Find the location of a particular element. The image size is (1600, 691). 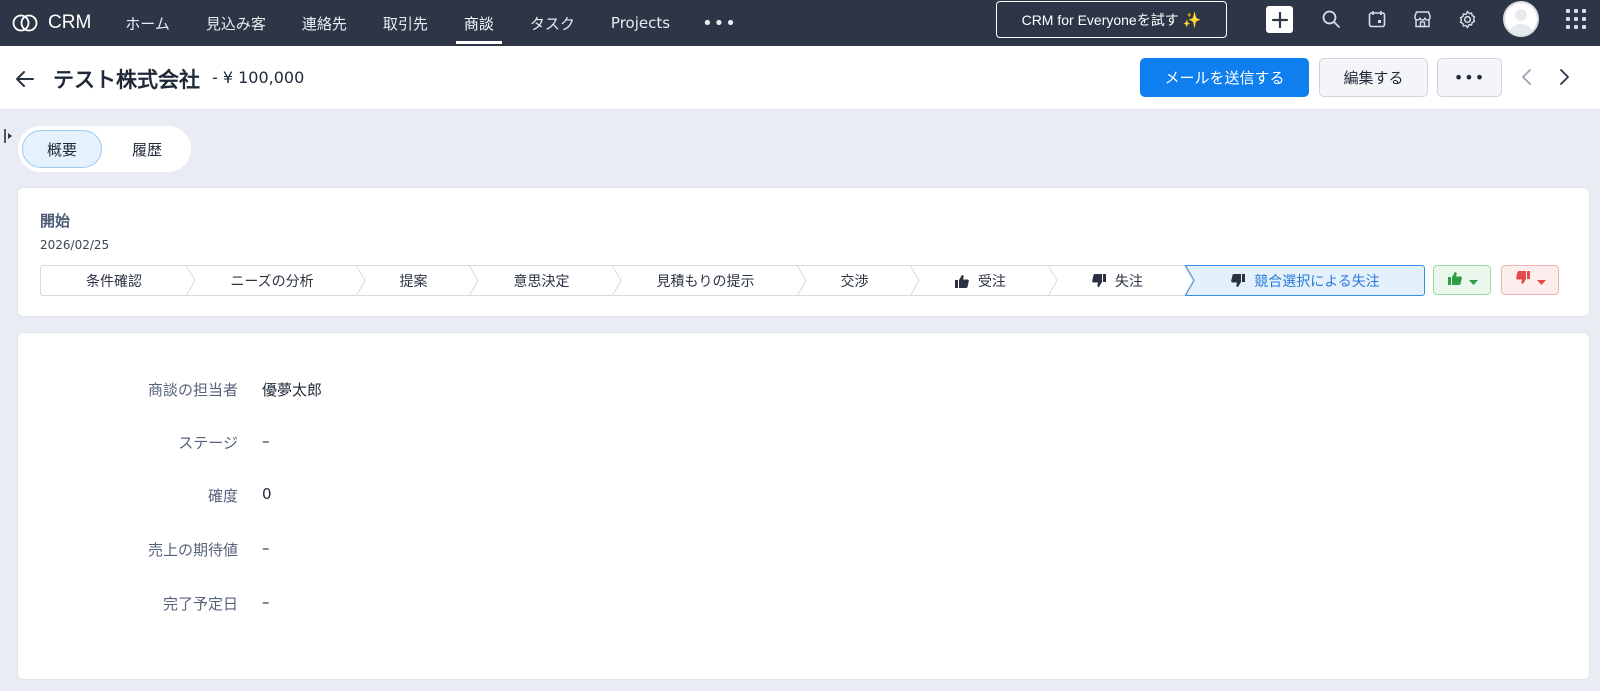

stage-step: ニーズの分析 is located at coordinates (276, 280).